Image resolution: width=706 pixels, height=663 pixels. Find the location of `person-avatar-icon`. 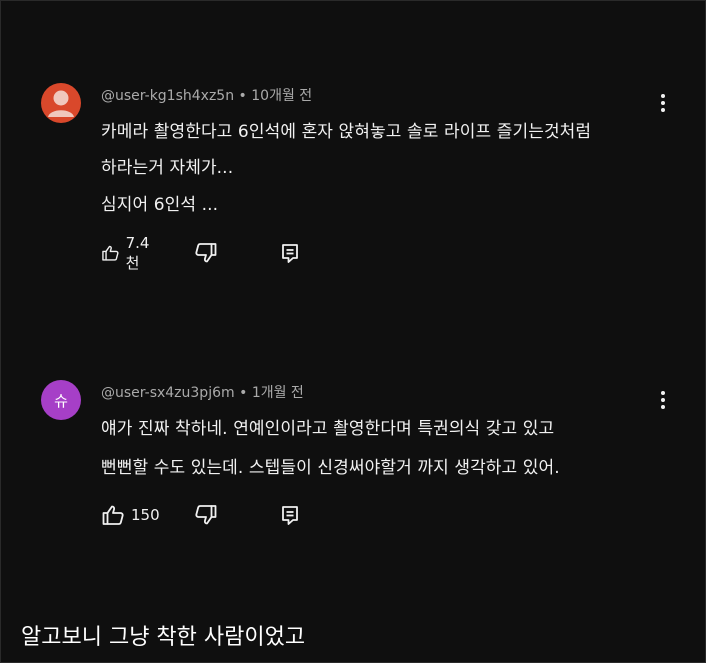

person-avatar-icon is located at coordinates (61, 103).